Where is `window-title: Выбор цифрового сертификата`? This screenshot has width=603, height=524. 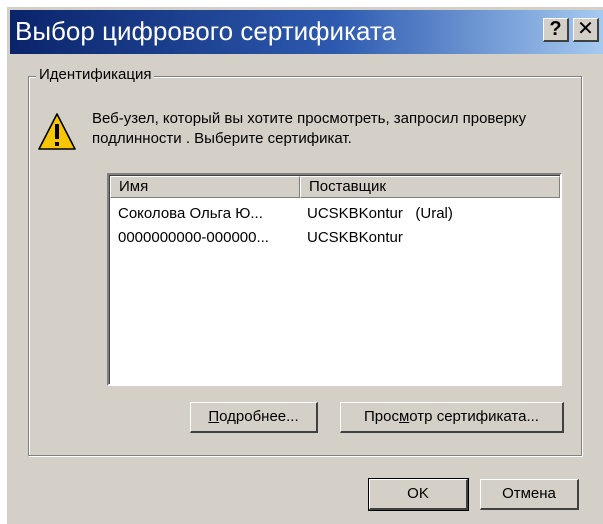
window-title: Выбор цифрового сертификата is located at coordinates (205, 31).